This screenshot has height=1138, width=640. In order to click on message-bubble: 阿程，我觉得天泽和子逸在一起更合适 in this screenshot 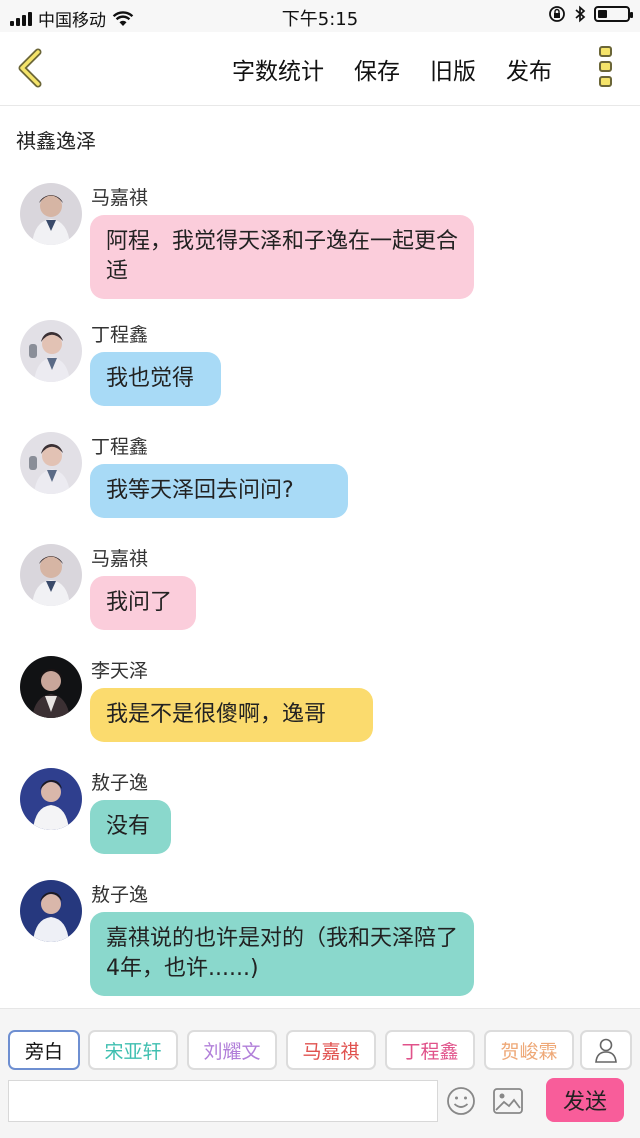, I will do `click(282, 257)`.